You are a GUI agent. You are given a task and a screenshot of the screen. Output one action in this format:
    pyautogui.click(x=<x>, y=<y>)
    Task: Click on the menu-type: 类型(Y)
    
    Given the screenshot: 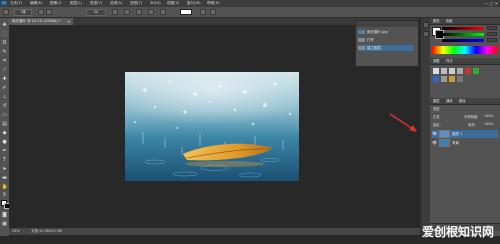 What is the action you would take?
    pyautogui.click(x=96, y=3)
    